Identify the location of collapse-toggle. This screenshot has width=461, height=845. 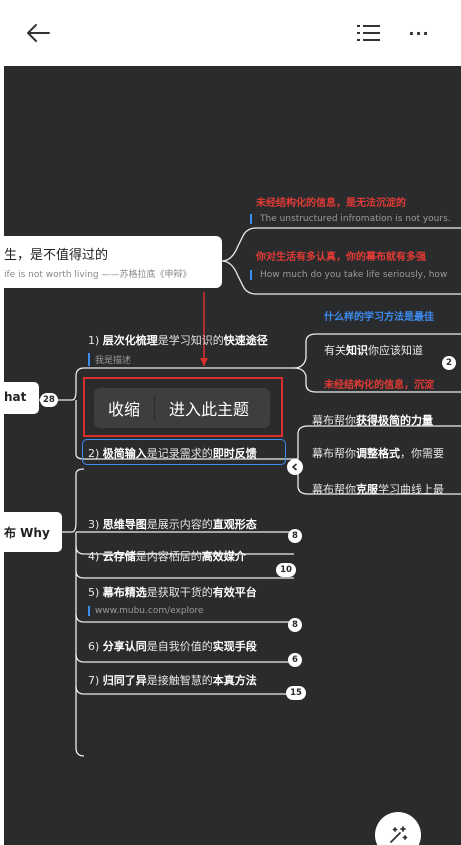
(295, 467).